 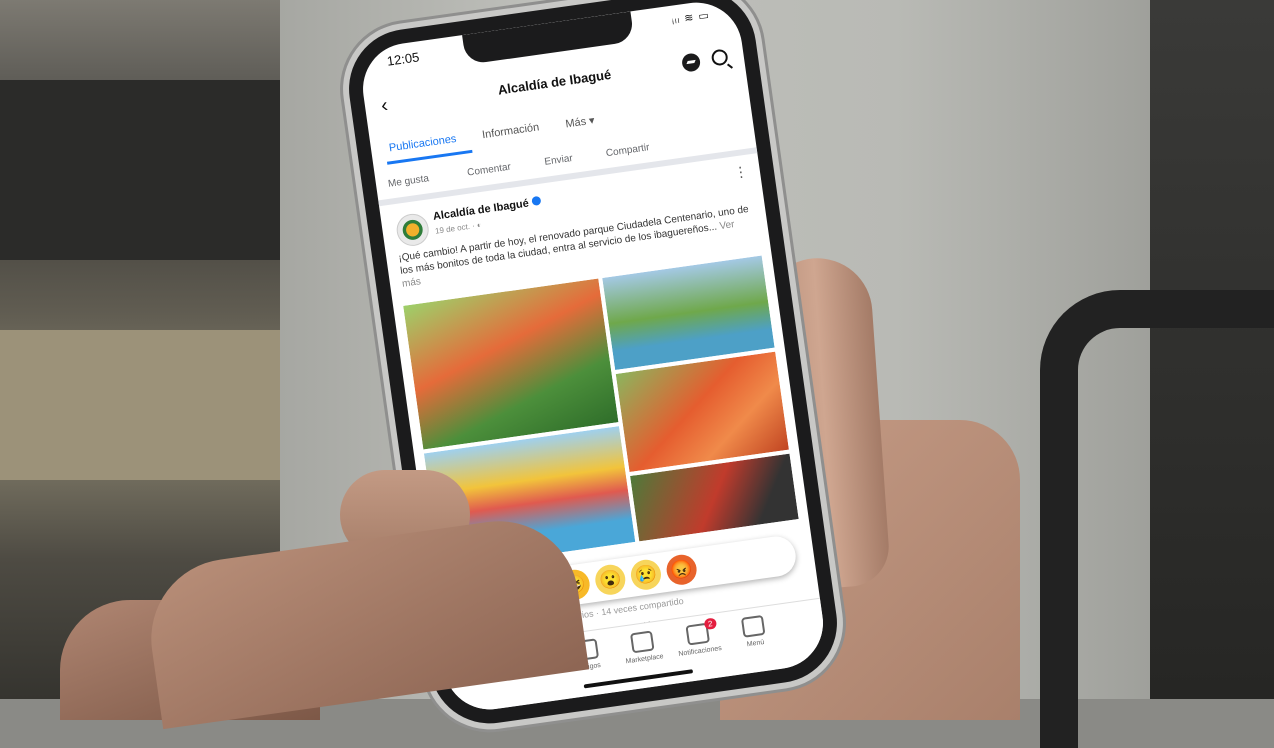 I want to click on nav-menu: Menú, so click(x=754, y=632).